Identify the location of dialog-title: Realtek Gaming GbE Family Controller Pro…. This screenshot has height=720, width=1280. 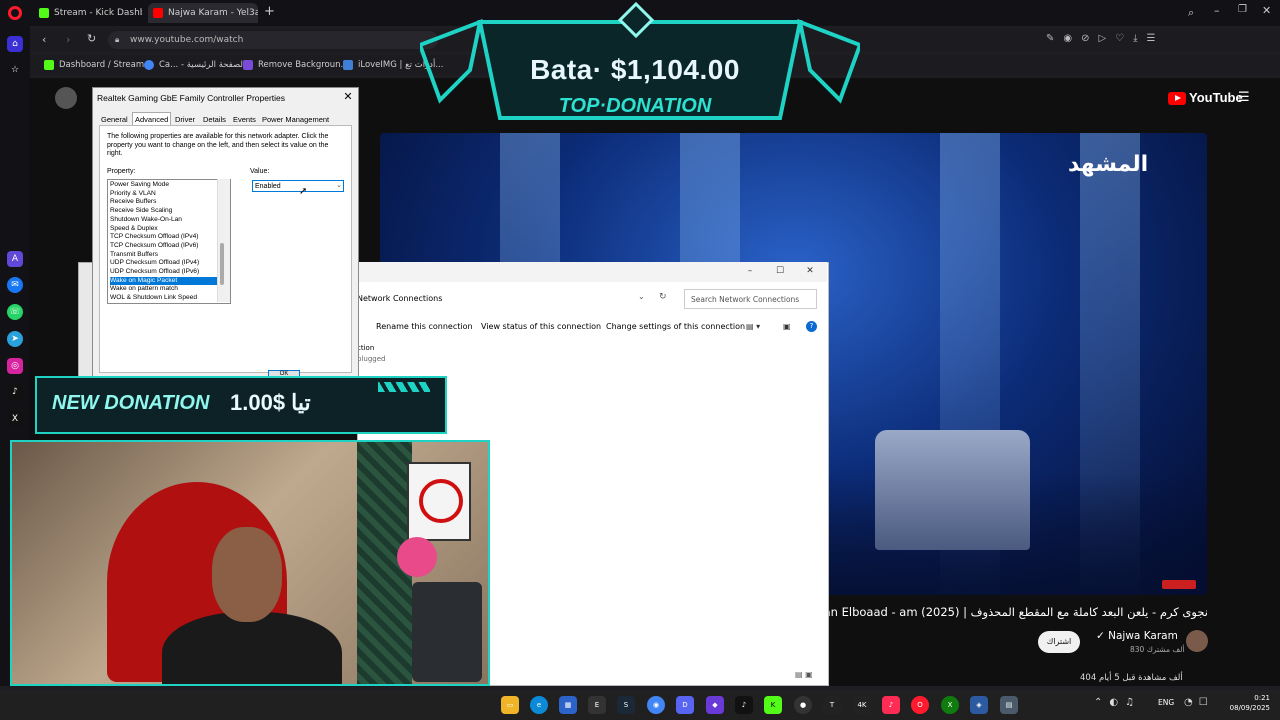
(191, 98).